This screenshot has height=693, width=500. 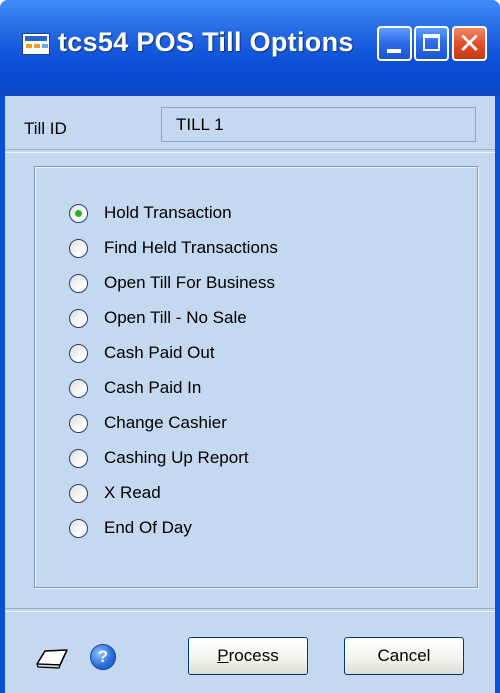 I want to click on process-button: Process, so click(x=248, y=656).